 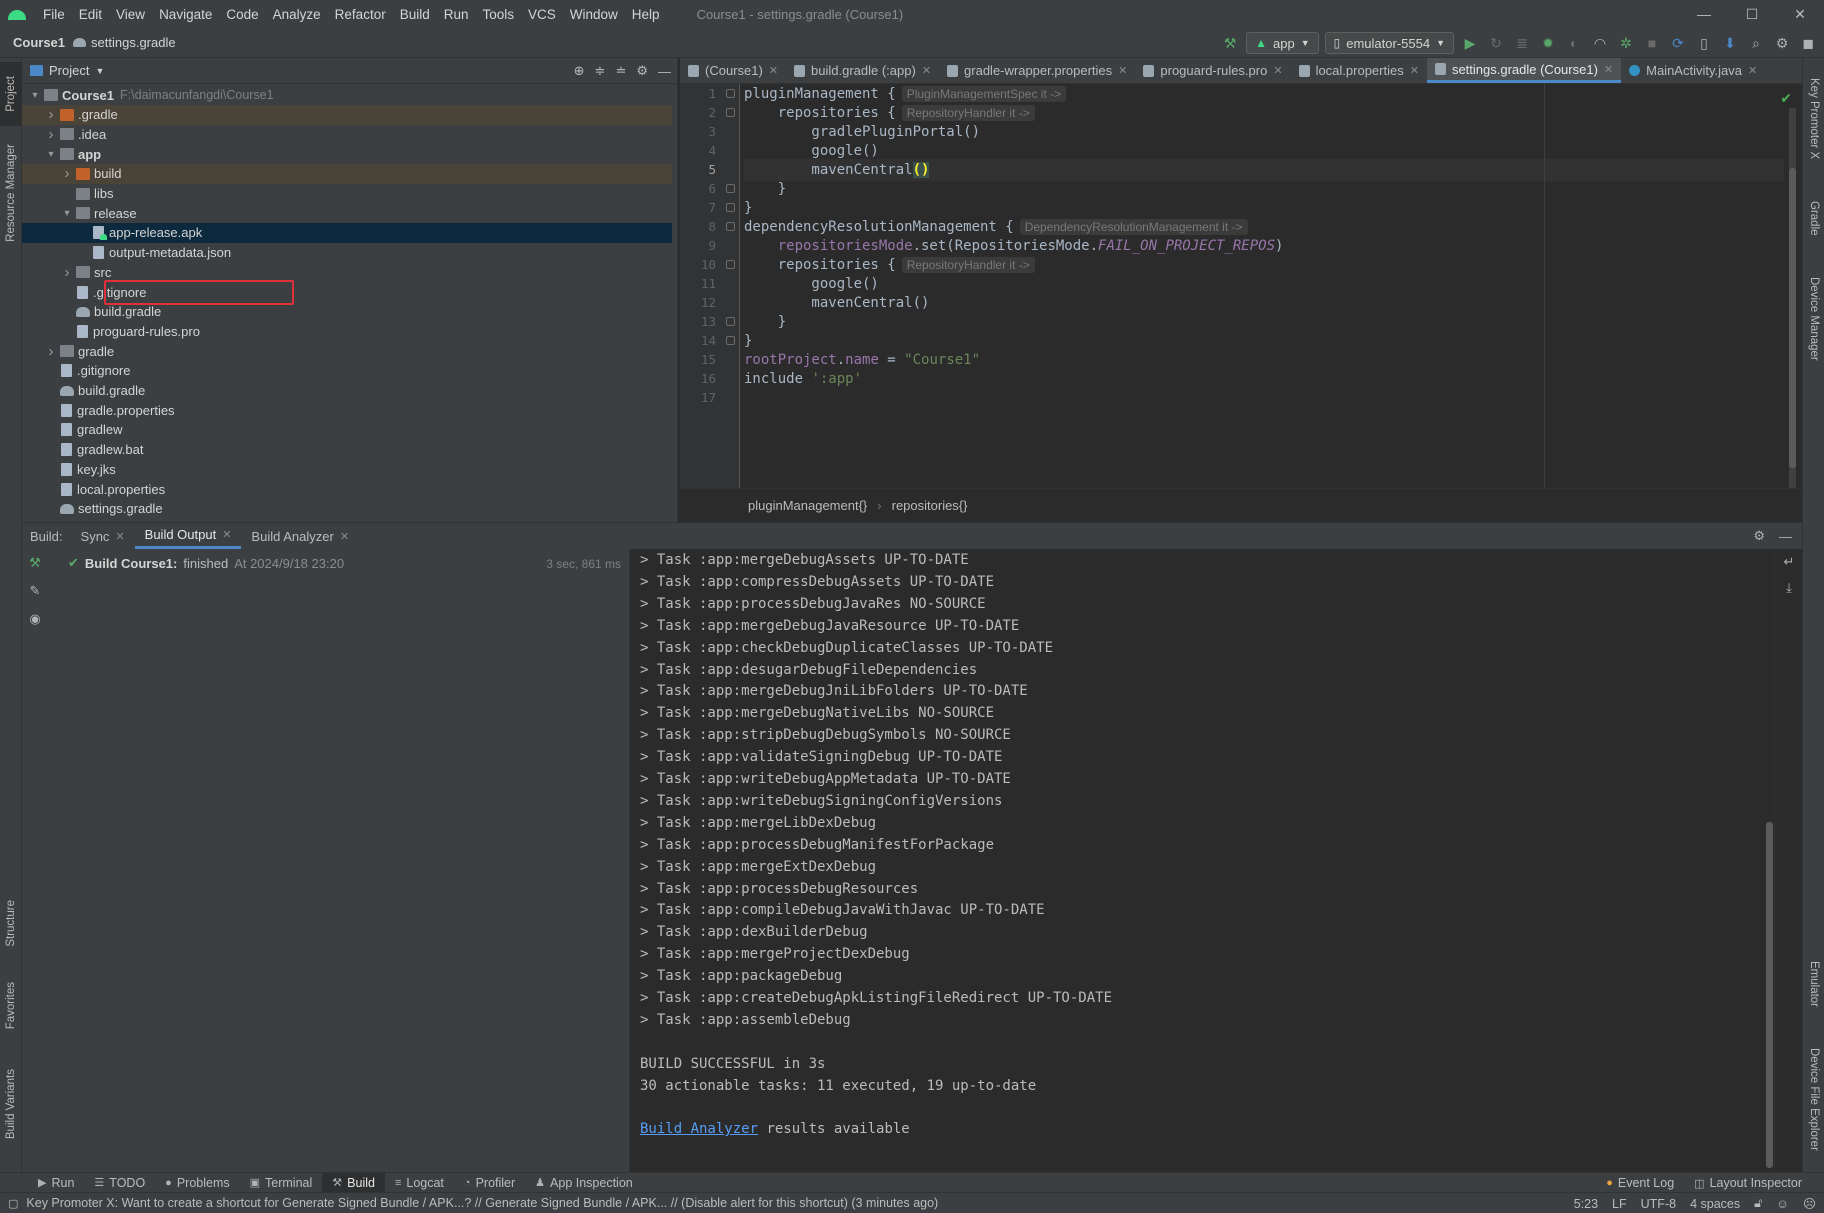 What do you see at coordinates (347, 450) in the screenshot?
I see `tree-item: gradlew.bat` at bounding box center [347, 450].